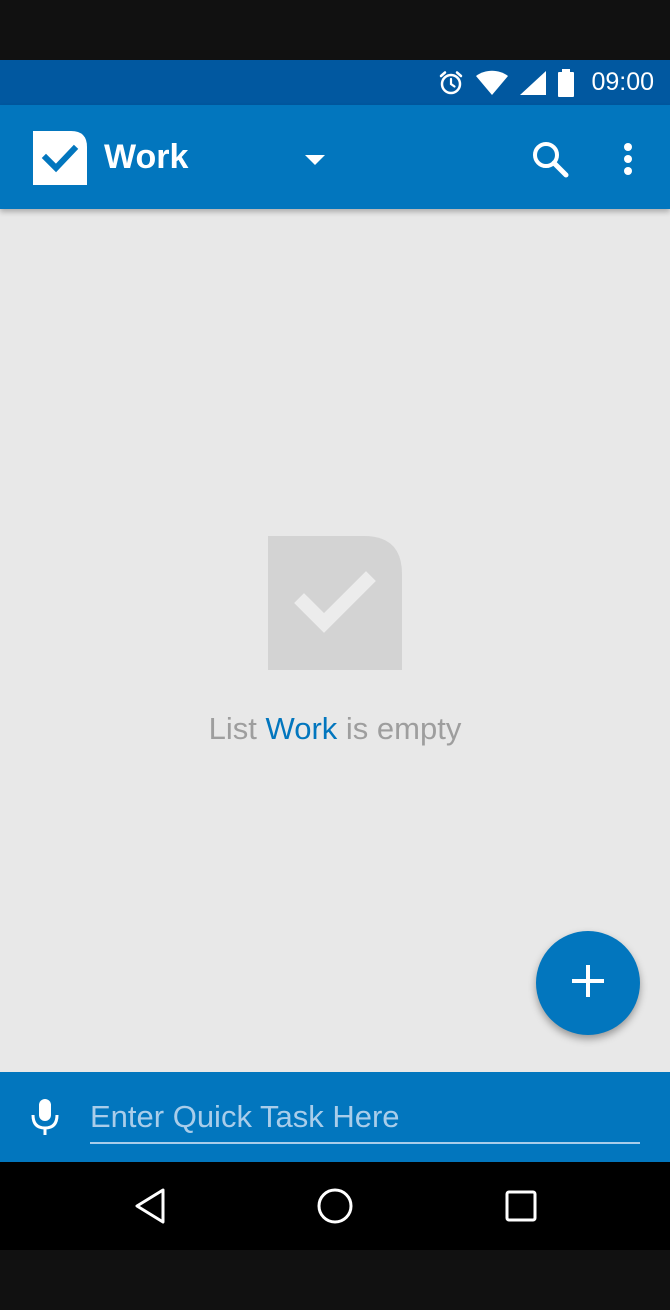  What do you see at coordinates (301, 728) in the screenshot?
I see `empty-message-list-name: Work` at bounding box center [301, 728].